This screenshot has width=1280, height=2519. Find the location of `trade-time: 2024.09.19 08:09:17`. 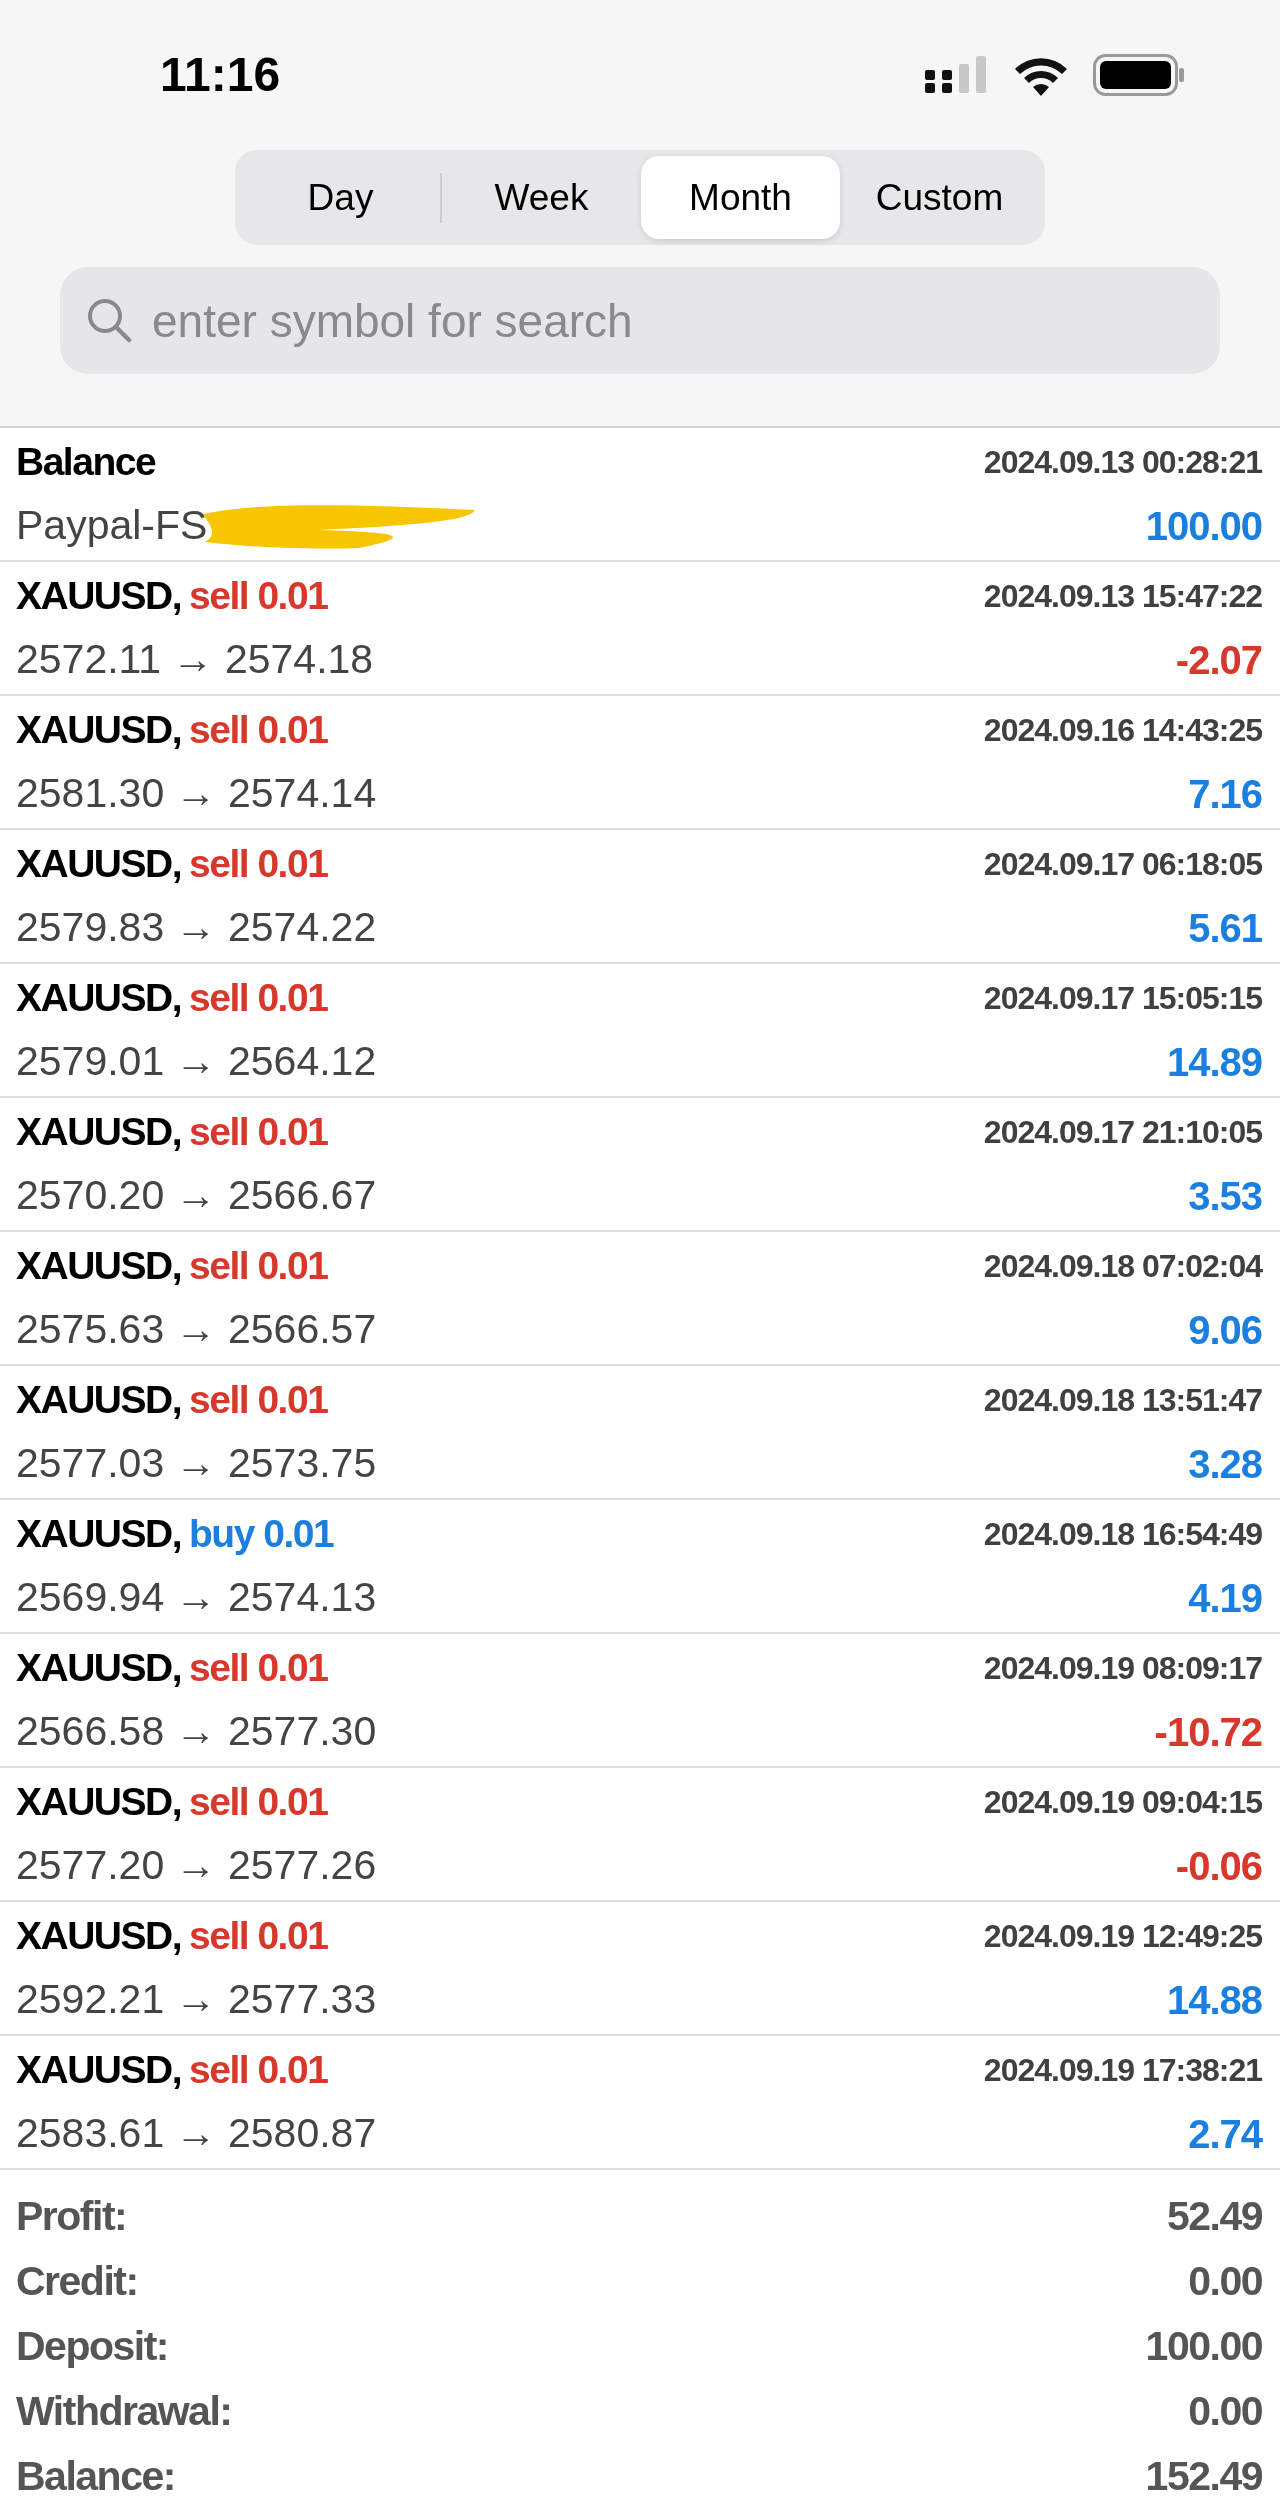

trade-time: 2024.09.19 08:09:17 is located at coordinates (1122, 1668).